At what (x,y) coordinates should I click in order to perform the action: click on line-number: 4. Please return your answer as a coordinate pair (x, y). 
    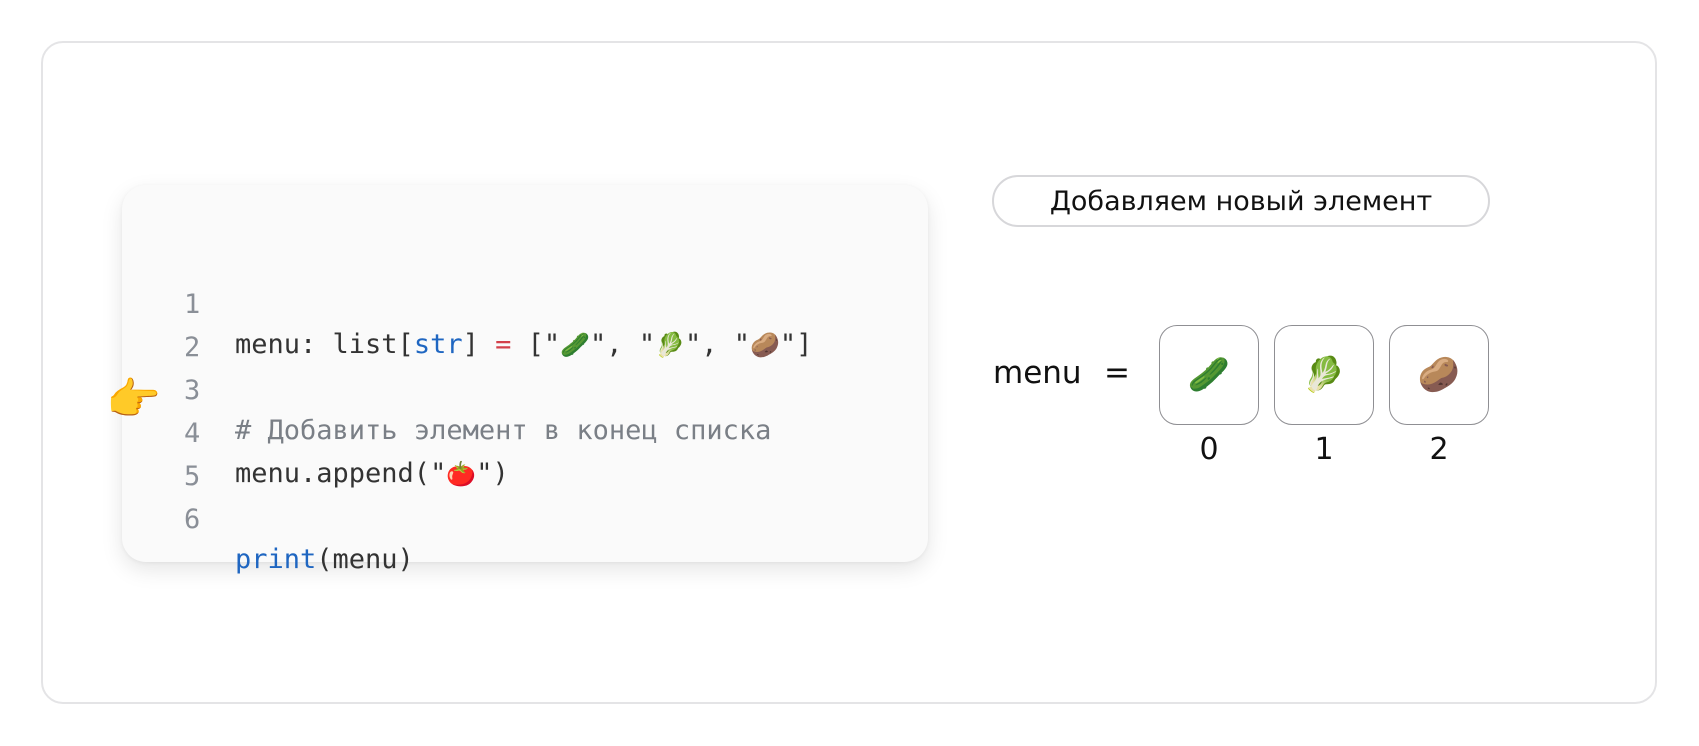
    Looking at the image, I should click on (192, 433).